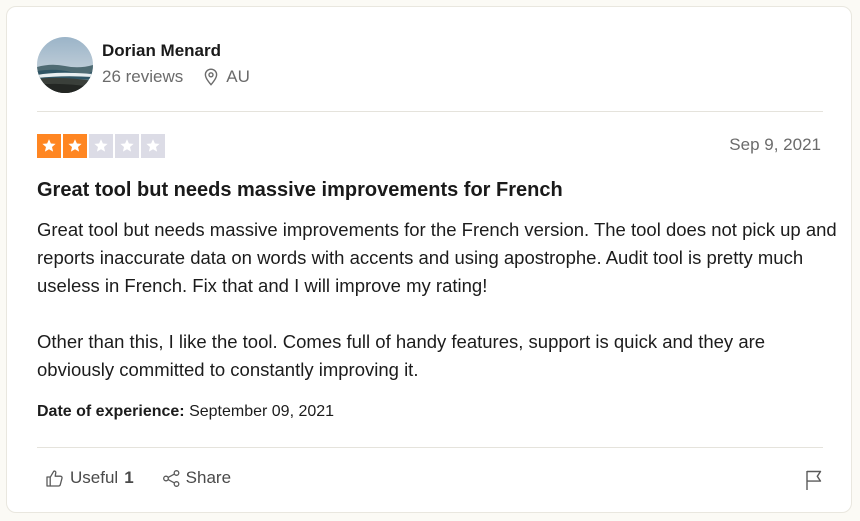 This screenshot has height=521, width=860. What do you see at coordinates (171, 478) in the screenshot?
I see `share-icon` at bounding box center [171, 478].